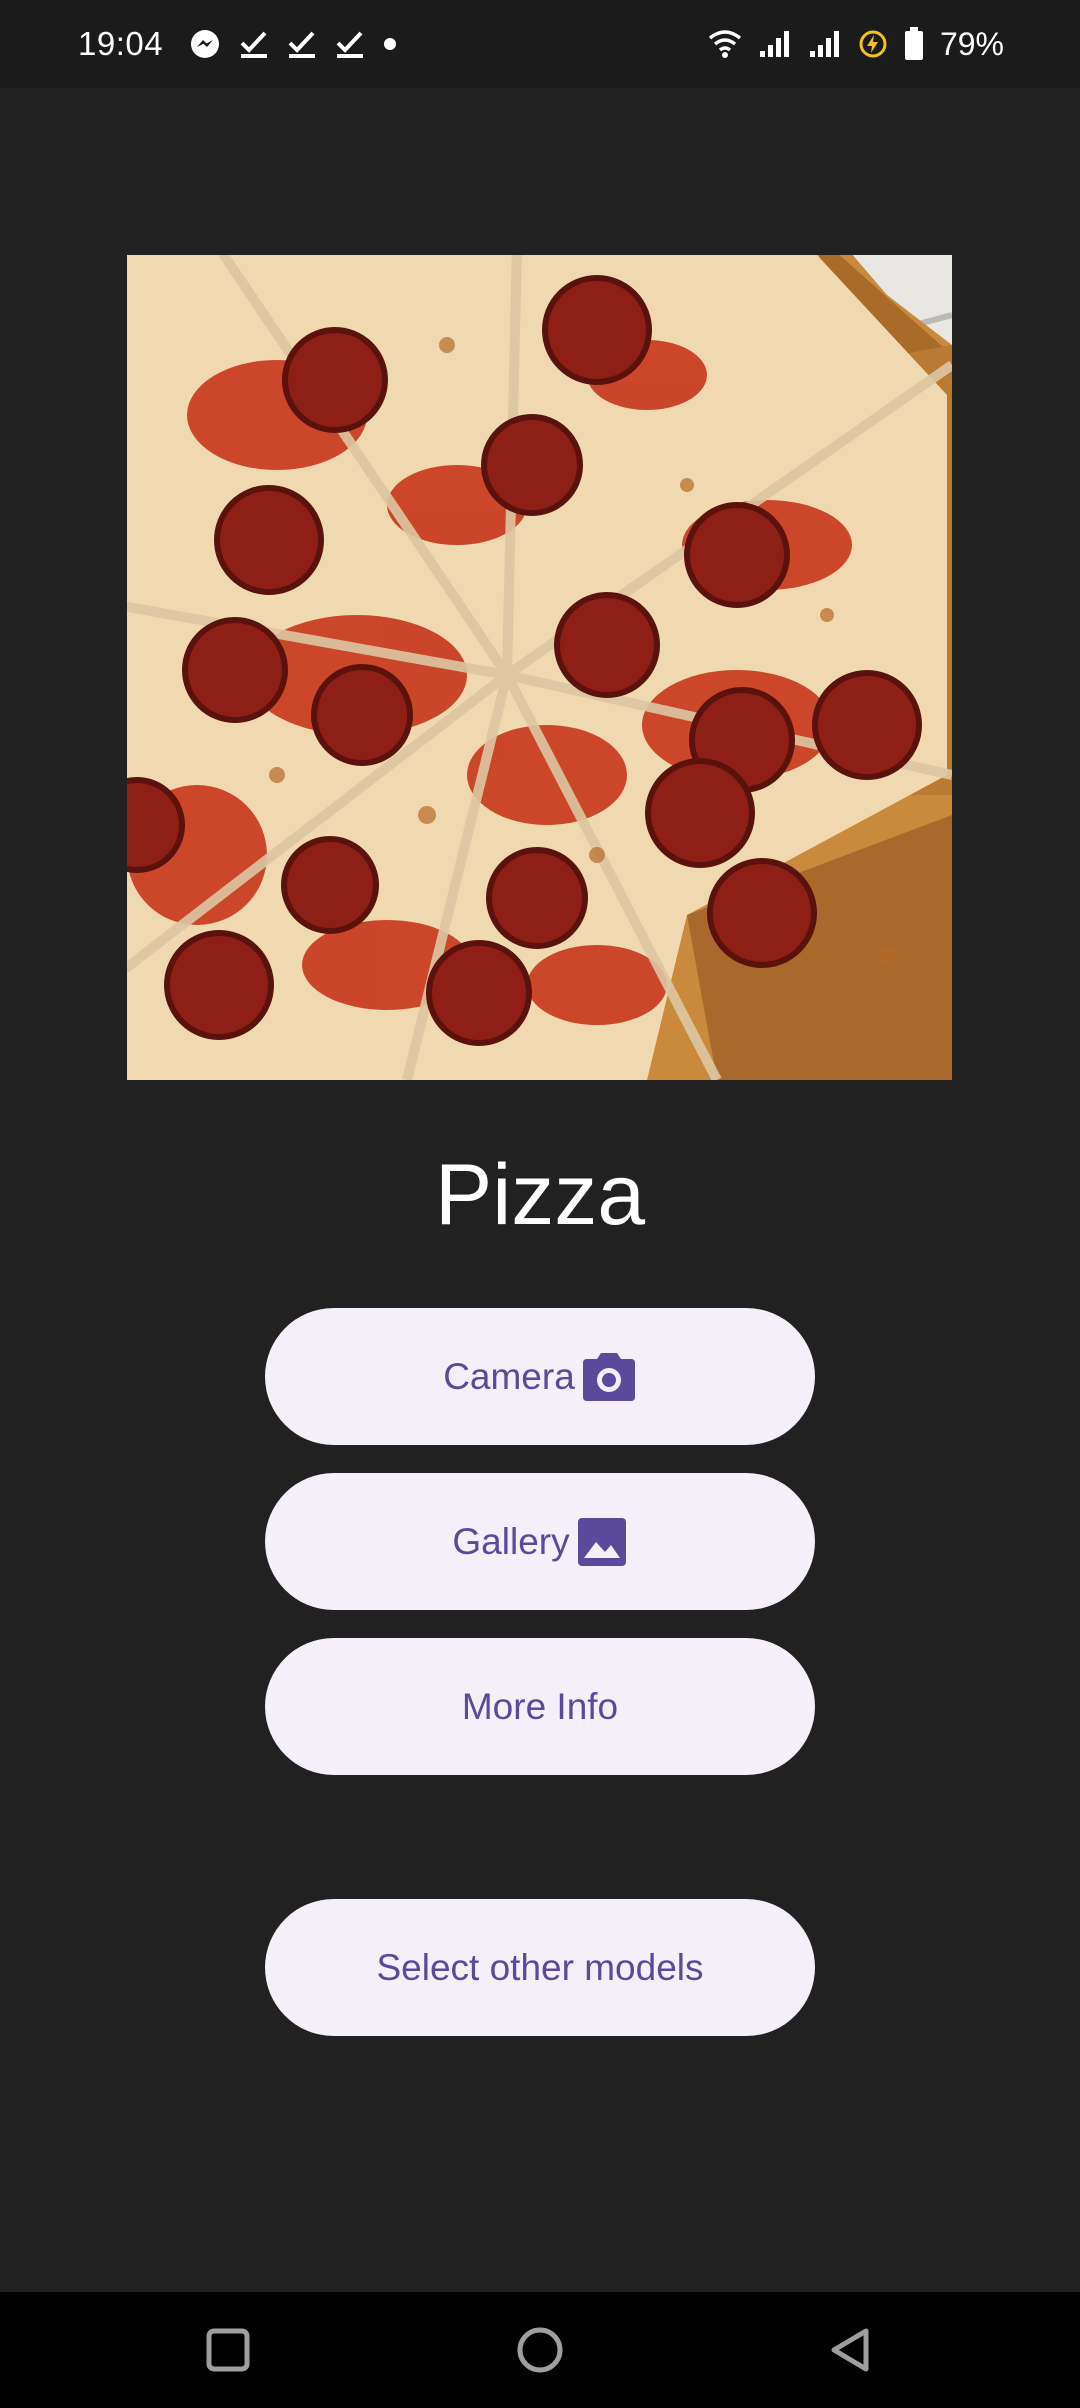 This screenshot has width=1080, height=2408. What do you see at coordinates (540, 44) in the screenshot?
I see `status-bar: 19:04 79%` at bounding box center [540, 44].